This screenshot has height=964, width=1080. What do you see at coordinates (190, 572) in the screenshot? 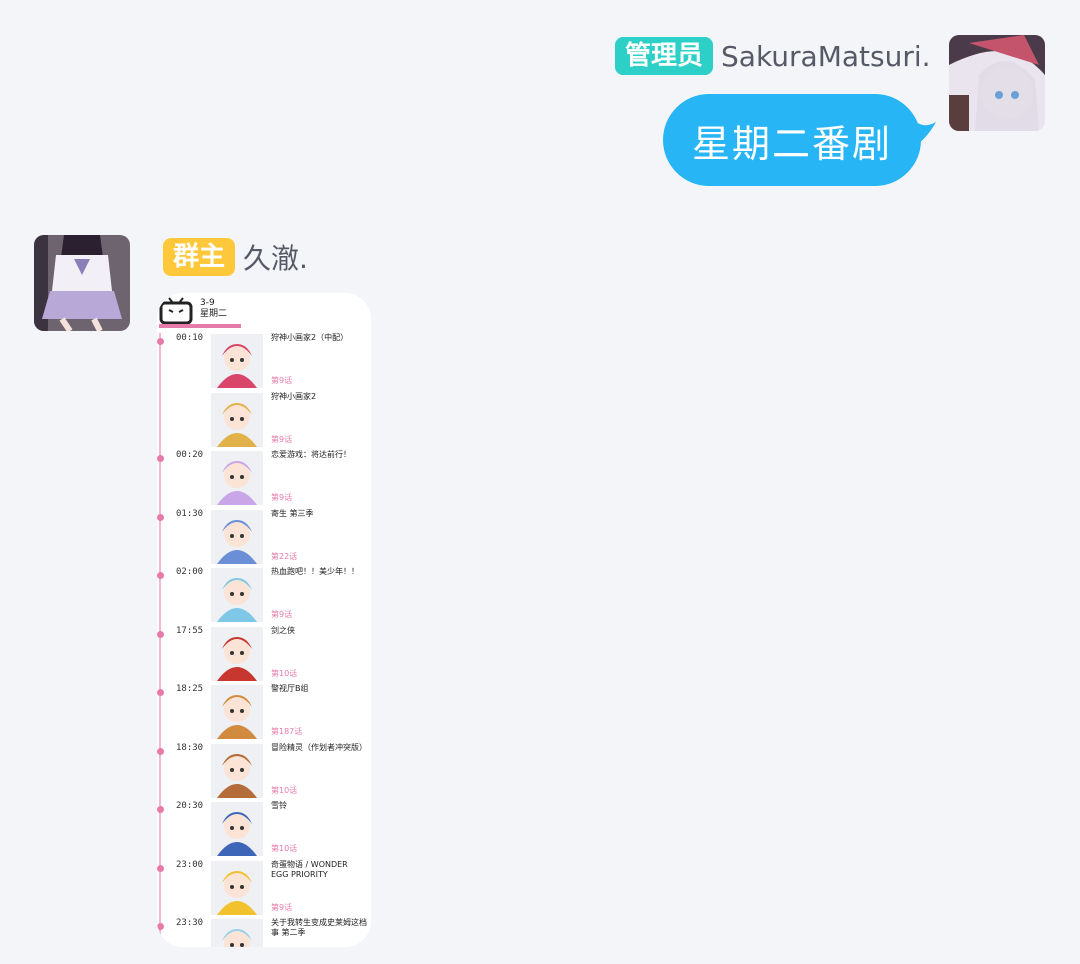
I see `air-time: 02:00` at bounding box center [190, 572].